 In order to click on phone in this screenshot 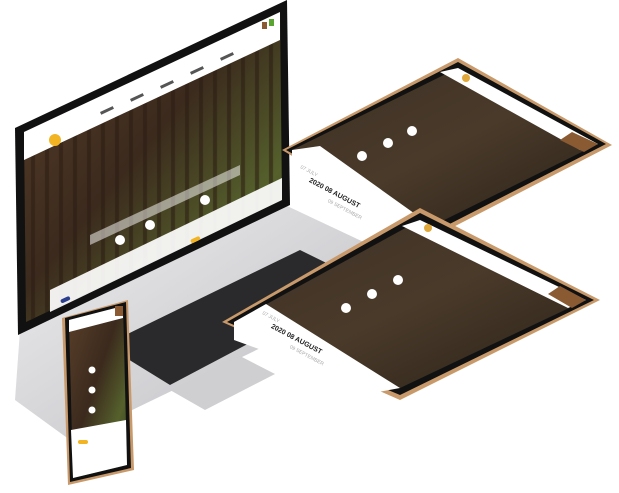, I will do `click(98, 392)`.